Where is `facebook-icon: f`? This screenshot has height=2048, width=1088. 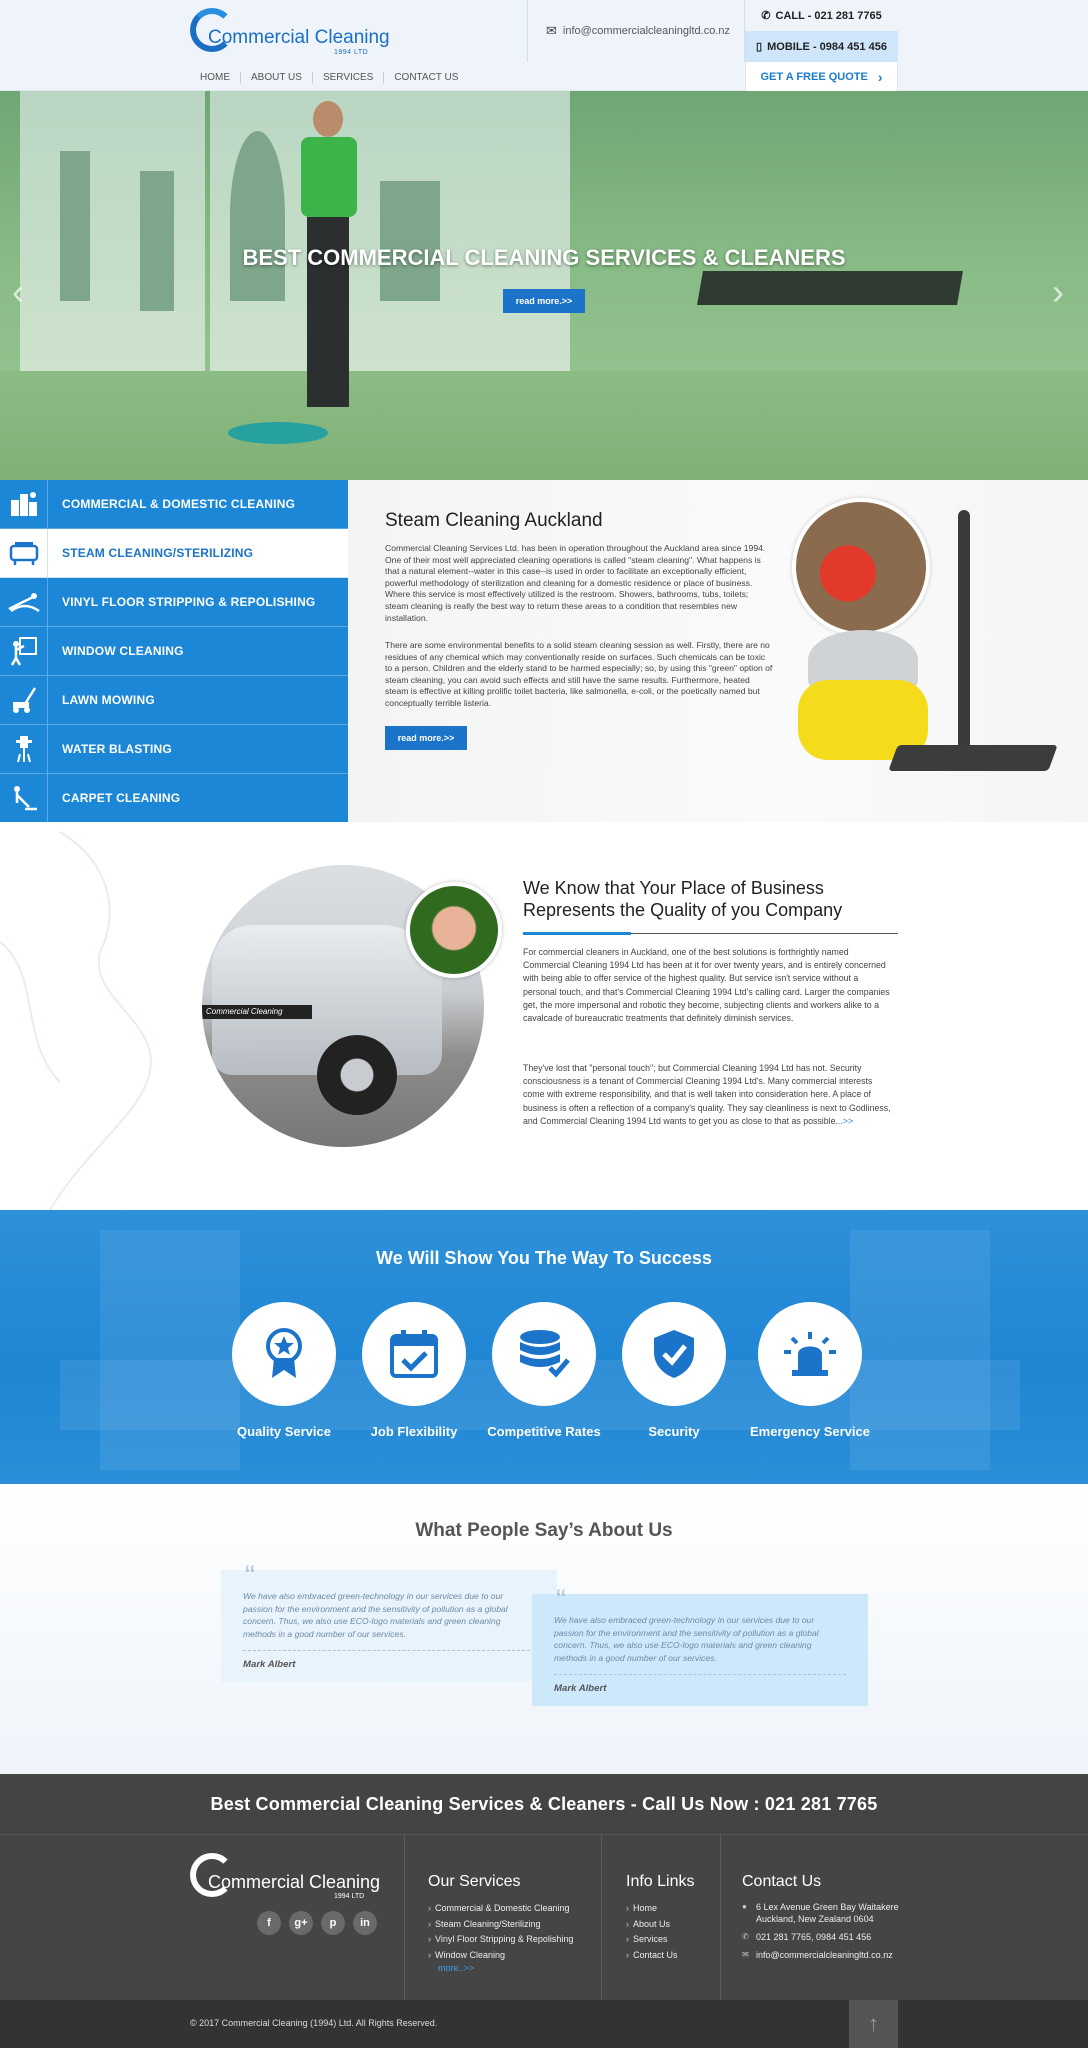 facebook-icon: f is located at coordinates (269, 1923).